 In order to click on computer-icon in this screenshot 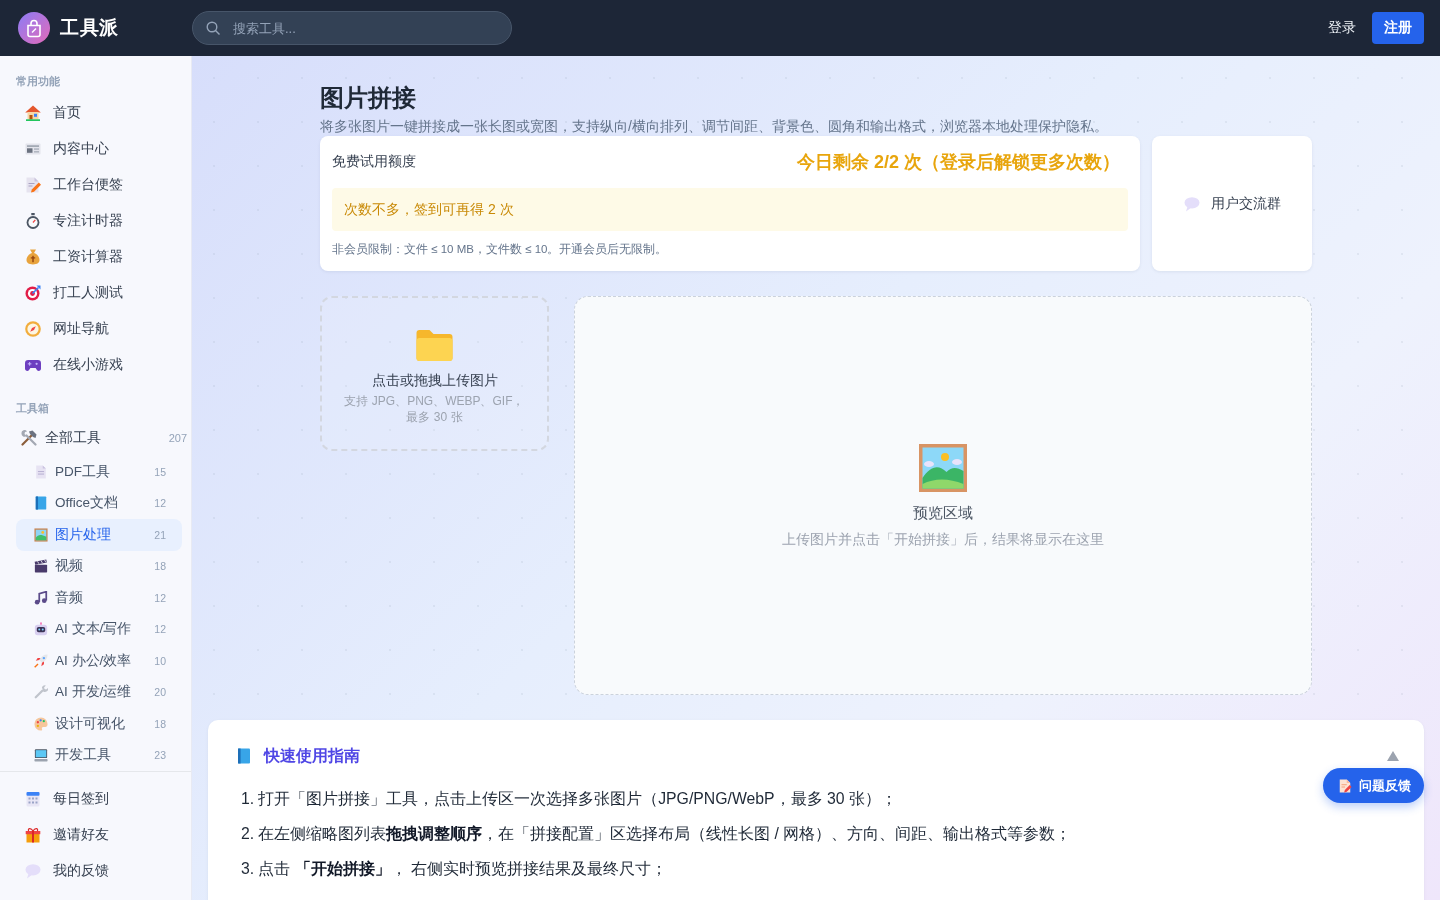, I will do `click(41, 755)`.